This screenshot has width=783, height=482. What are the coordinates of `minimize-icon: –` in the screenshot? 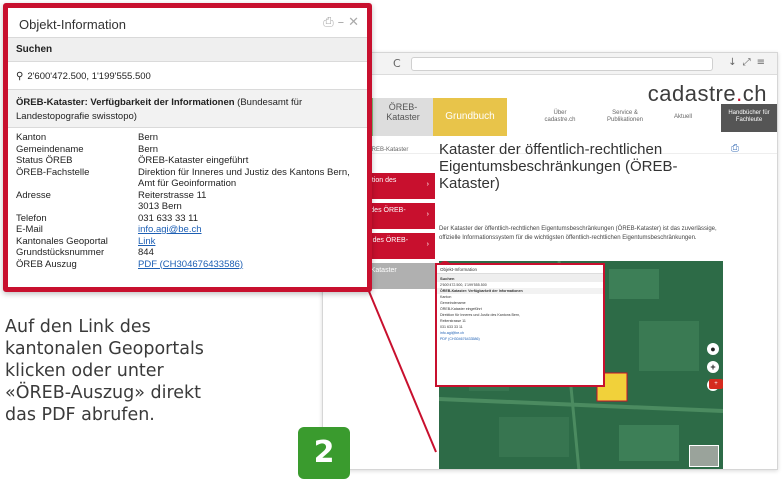 It's located at (341, 22).